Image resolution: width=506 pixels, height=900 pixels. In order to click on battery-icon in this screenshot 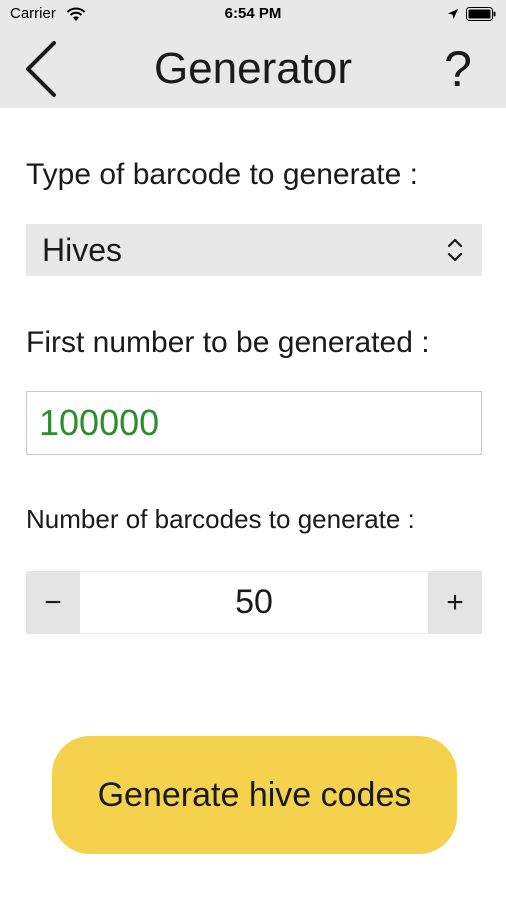, I will do `click(481, 14)`.